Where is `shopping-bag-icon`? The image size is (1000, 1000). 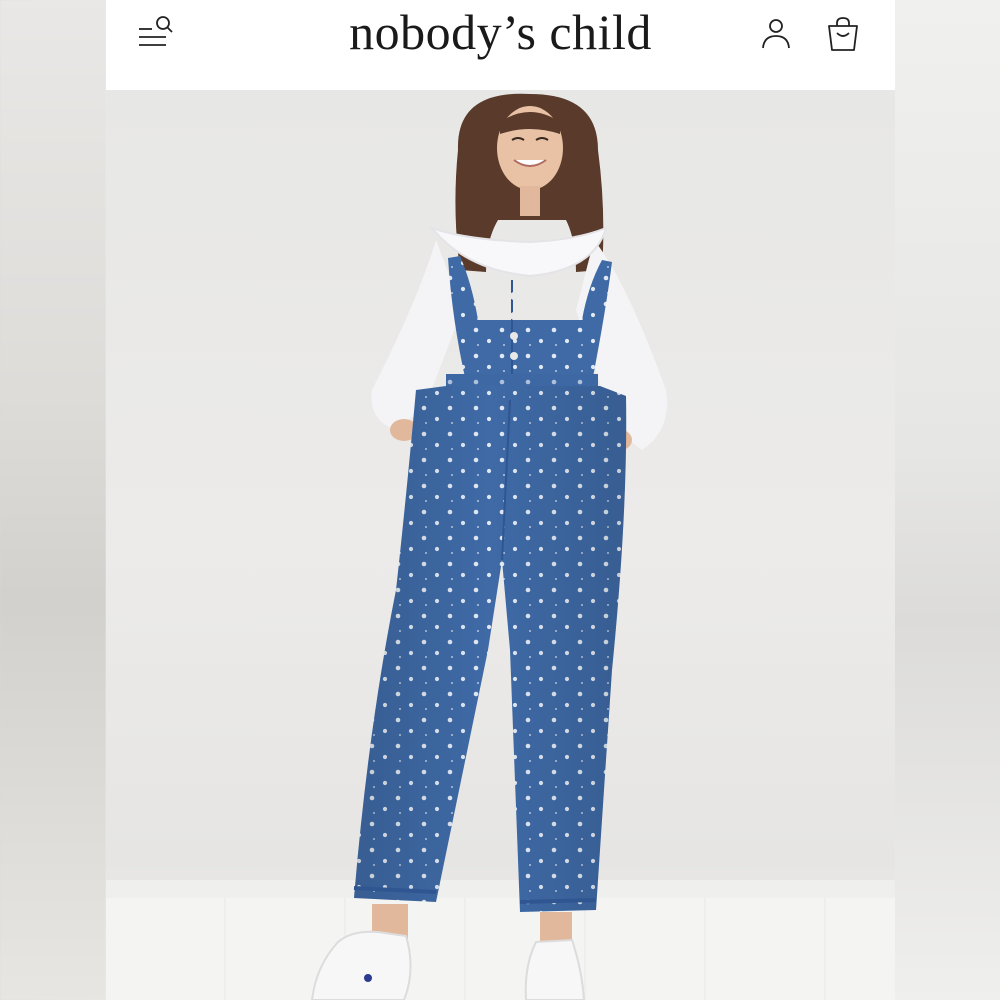
shopping-bag-icon is located at coordinates (843, 34).